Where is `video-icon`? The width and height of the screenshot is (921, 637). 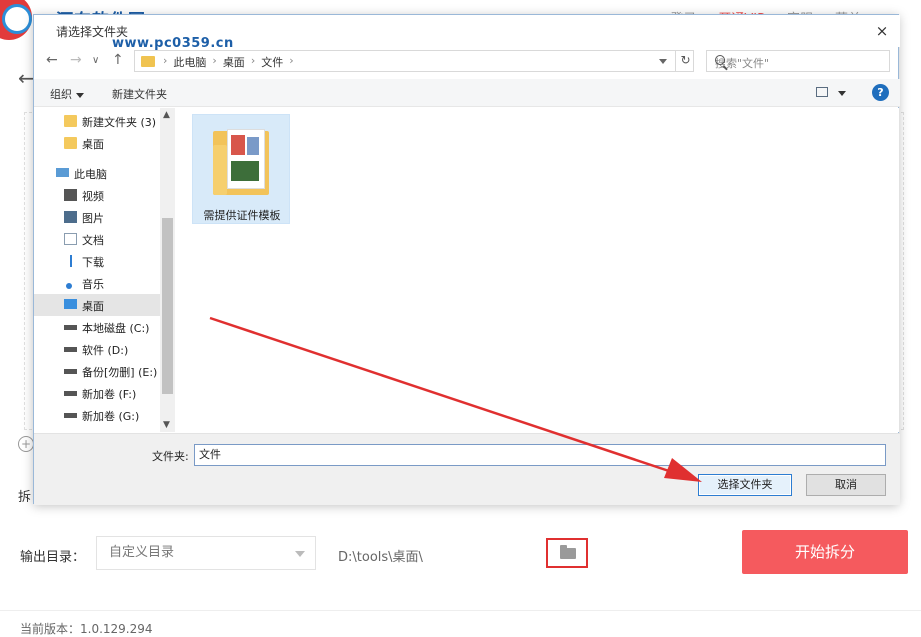 video-icon is located at coordinates (70, 195).